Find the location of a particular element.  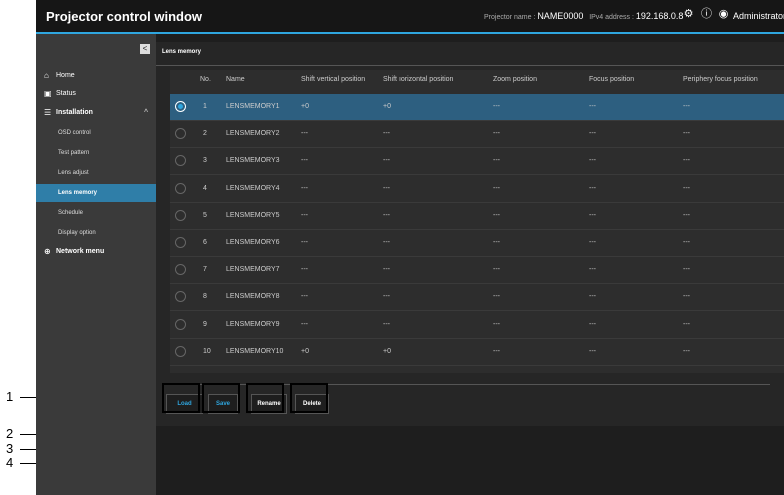

table-row: 6 LENSMEMORY6 --- --- --- --- --- is located at coordinates (477, 243).